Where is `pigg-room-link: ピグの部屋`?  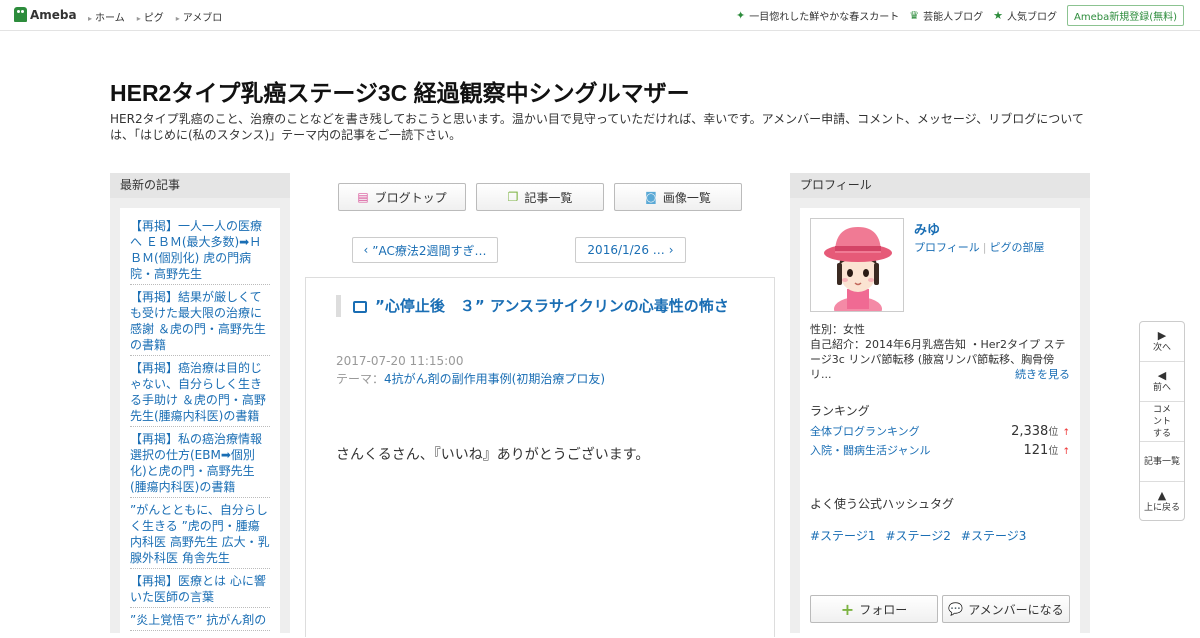 pigg-room-link: ピグの部屋 is located at coordinates (1017, 247).